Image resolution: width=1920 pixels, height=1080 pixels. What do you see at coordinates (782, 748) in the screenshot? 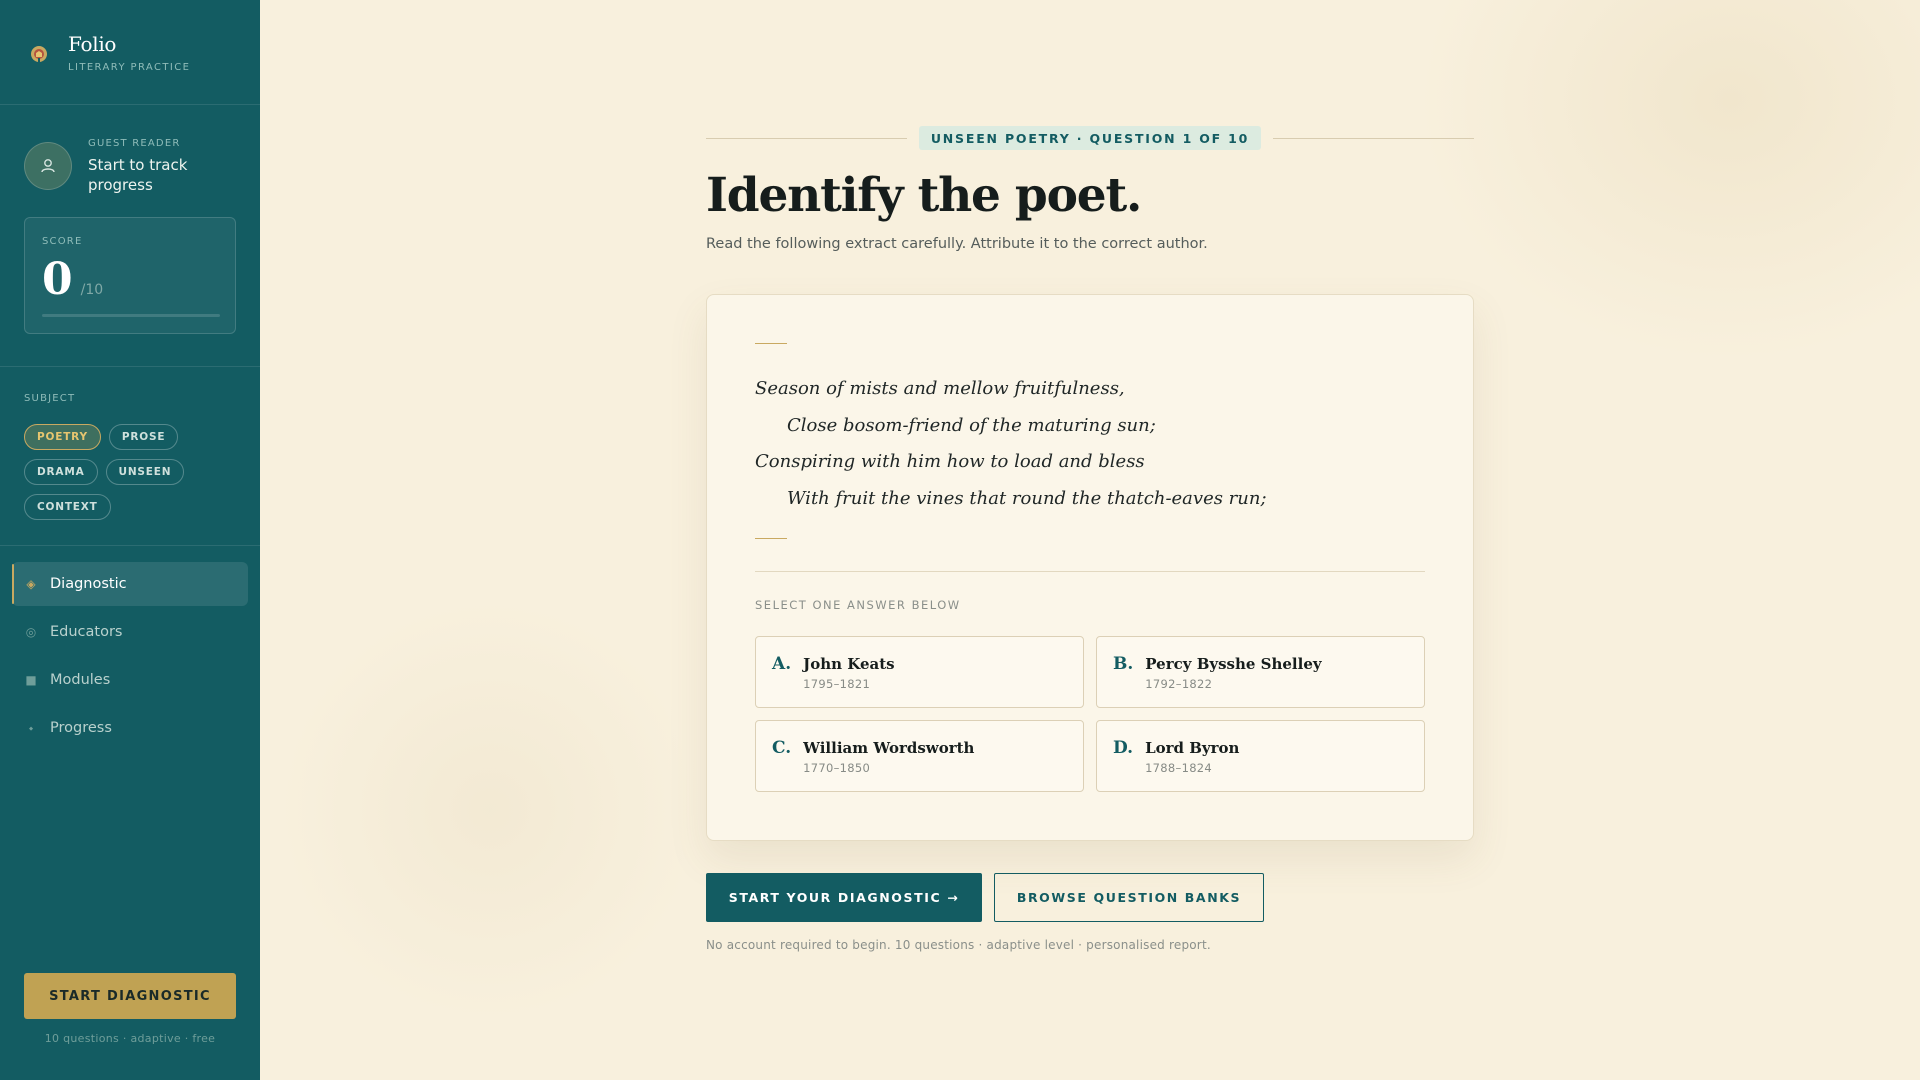
I see `answer-letter: C.` at bounding box center [782, 748].